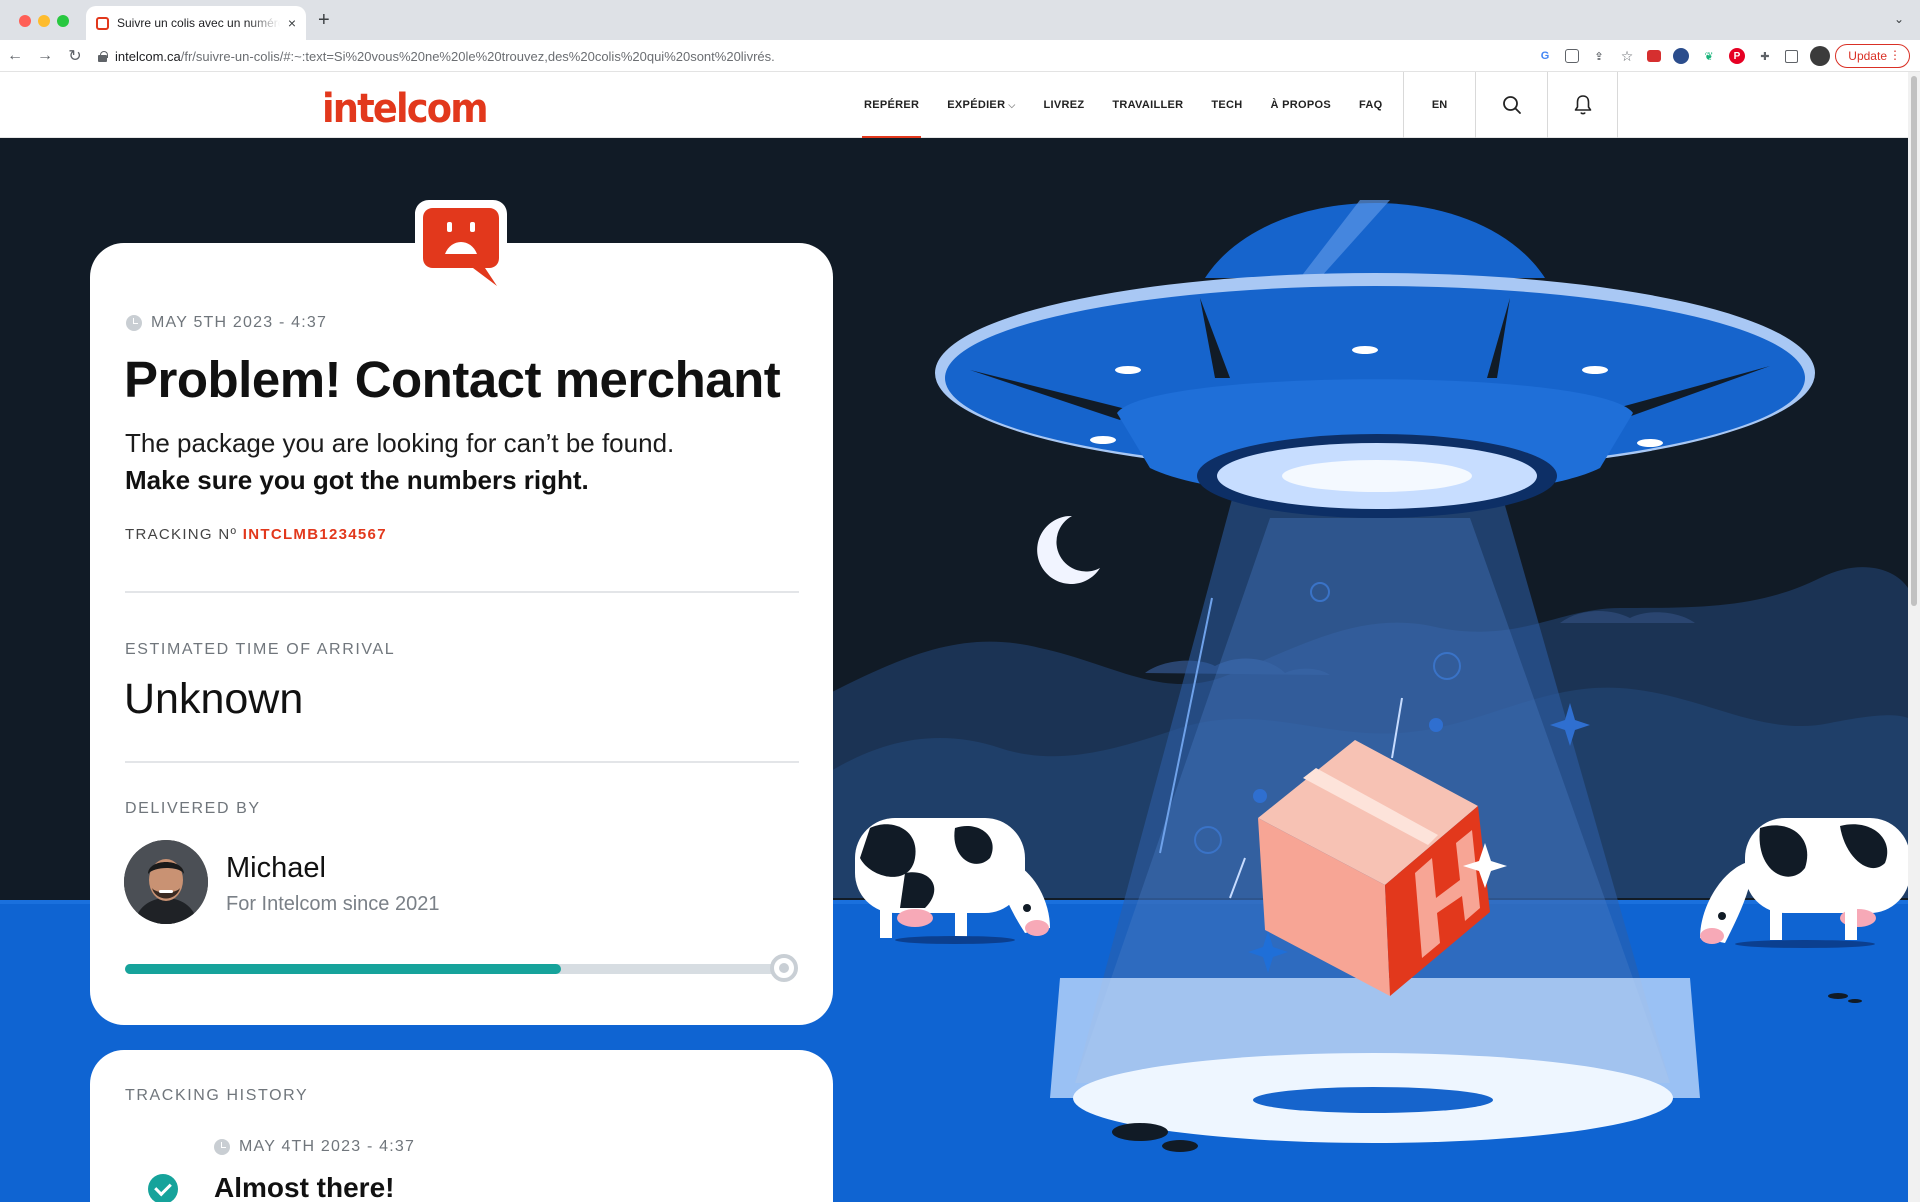 Image resolution: width=1920 pixels, height=1202 pixels. I want to click on bell-icon, so click(1582, 105).